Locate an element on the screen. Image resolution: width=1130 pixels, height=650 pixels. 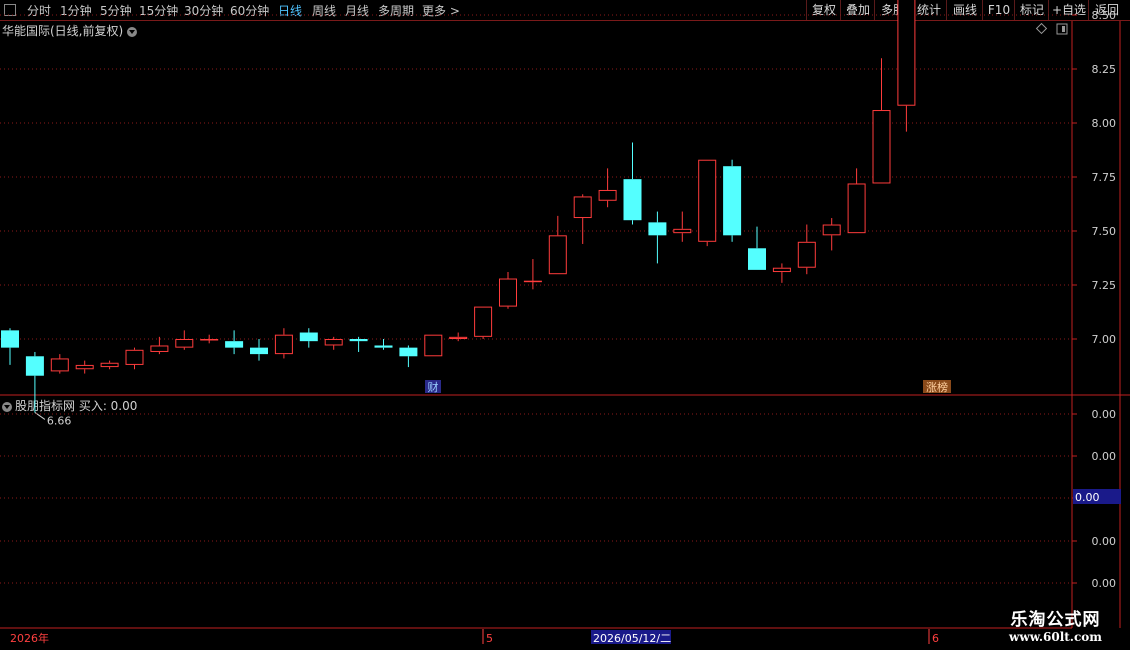
time-label-6: 6 is located at coordinates (935, 638).